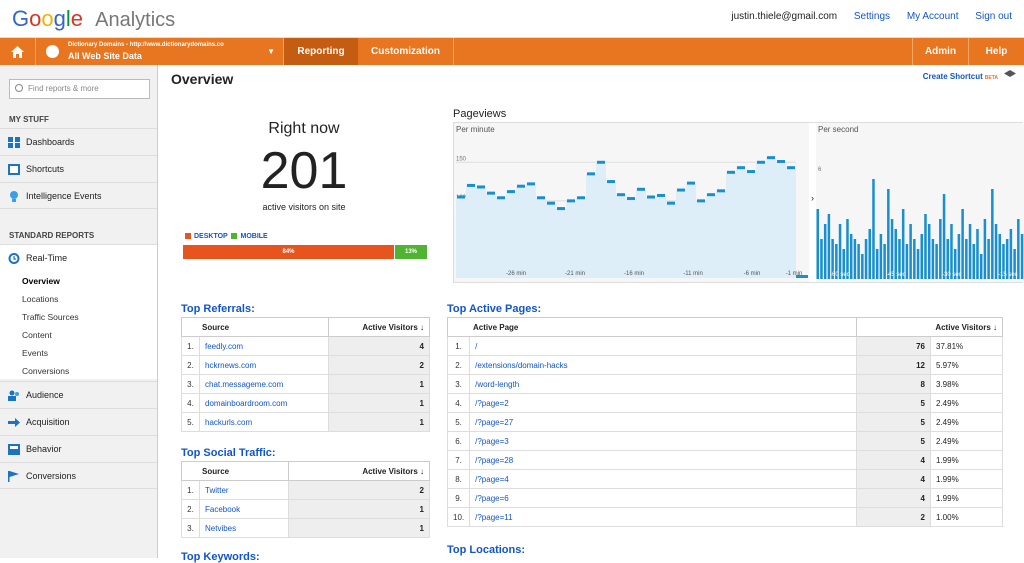 The height and width of the screenshot is (563, 1024). I want to click on page-link: /?page=28, so click(663, 460).